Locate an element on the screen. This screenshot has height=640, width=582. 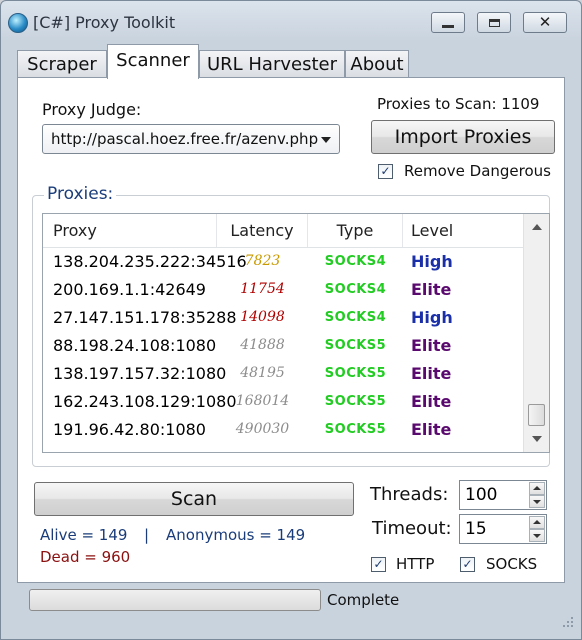
latency-value: 7823 is located at coordinates (262, 261).